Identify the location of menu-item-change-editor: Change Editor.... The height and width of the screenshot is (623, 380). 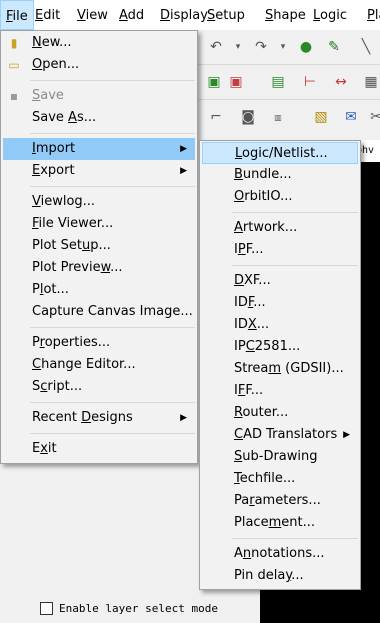
(99, 365).